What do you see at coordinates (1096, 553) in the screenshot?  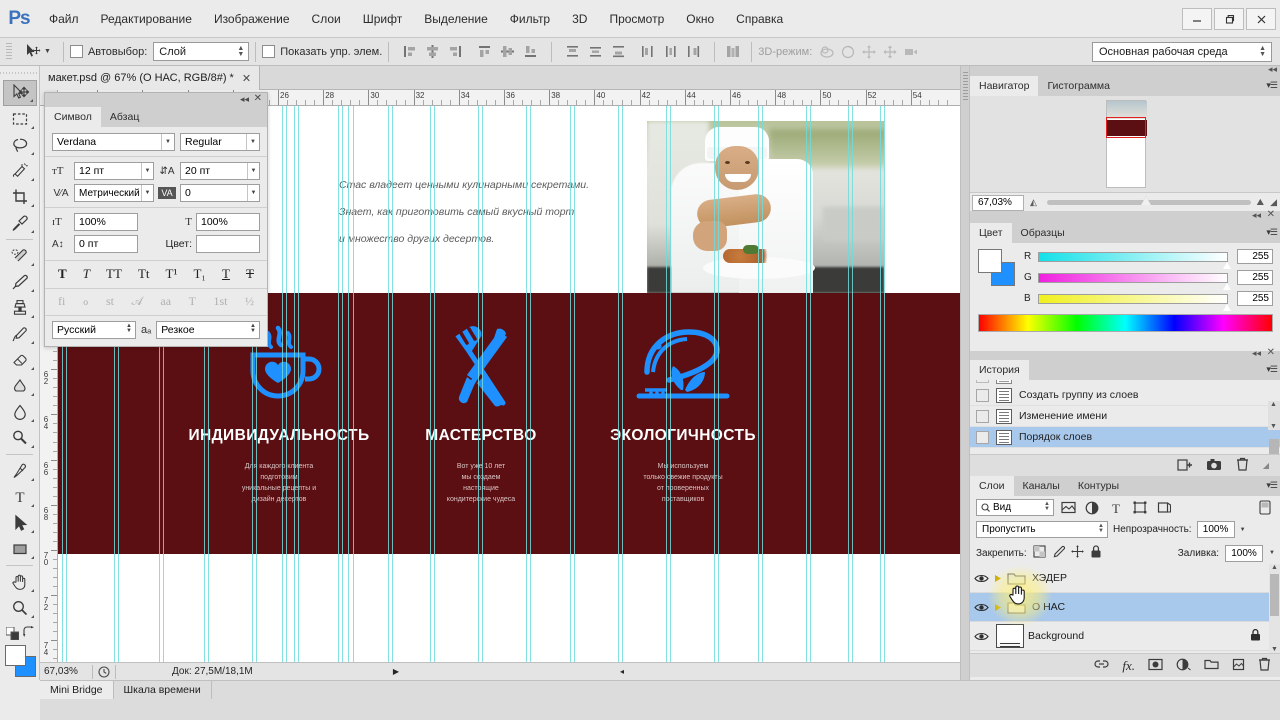 I see `lock-all-icon` at bounding box center [1096, 553].